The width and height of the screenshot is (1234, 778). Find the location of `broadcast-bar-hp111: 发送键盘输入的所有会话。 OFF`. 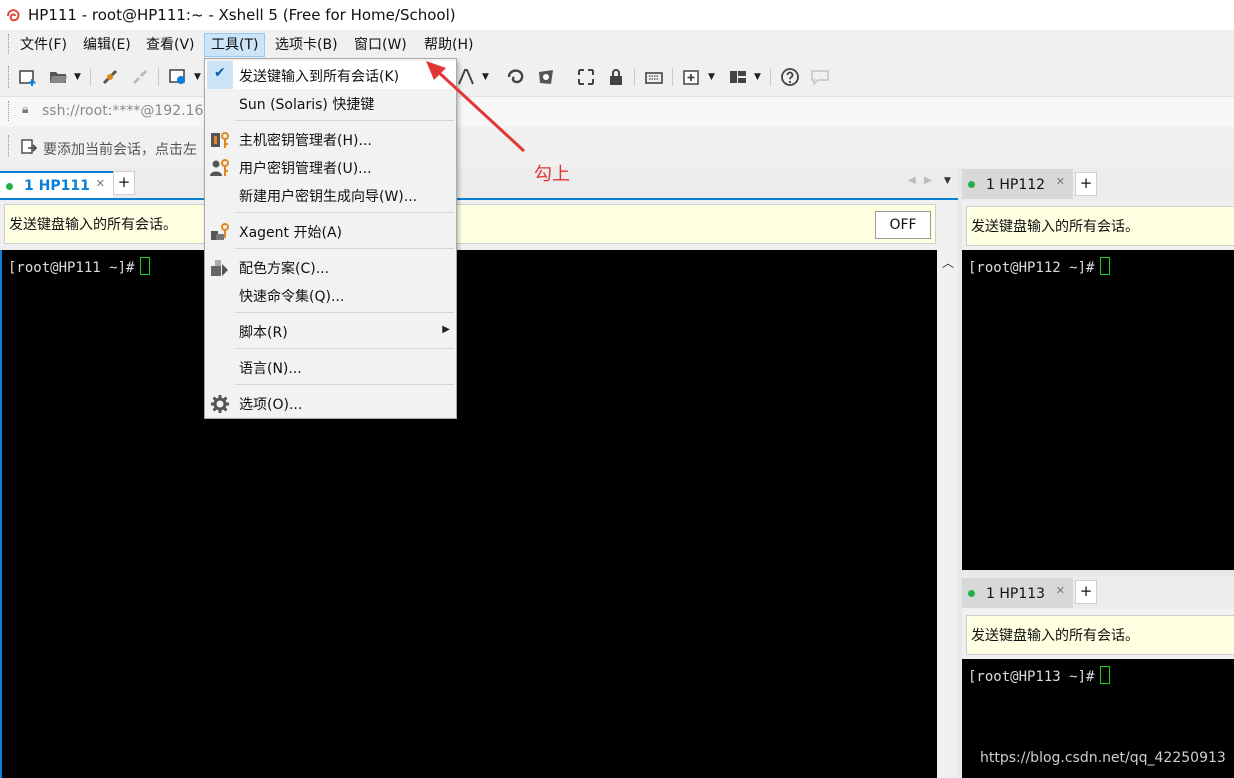

broadcast-bar-hp111: 发送键盘输入的所有会话。 OFF is located at coordinates (470, 224).